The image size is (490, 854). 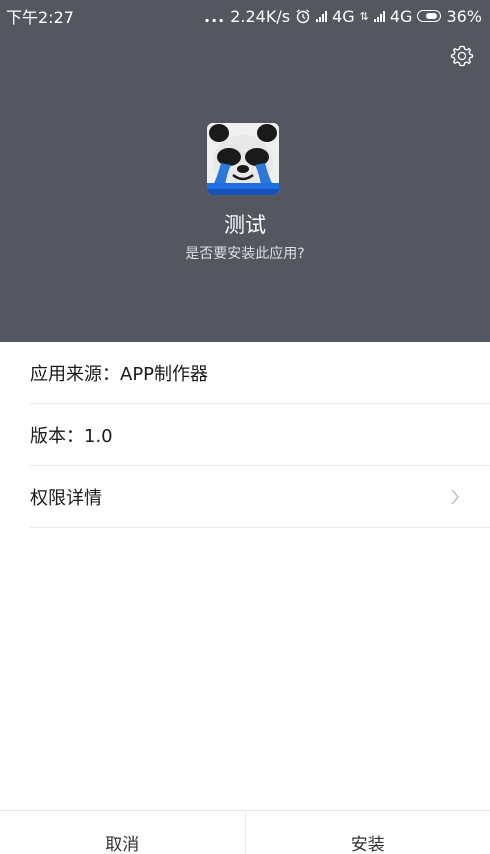 I want to click on status-bar: 下午2:27 ... 2.24K/s 4G ⇅ 4G 36%, so click(x=245, y=16).